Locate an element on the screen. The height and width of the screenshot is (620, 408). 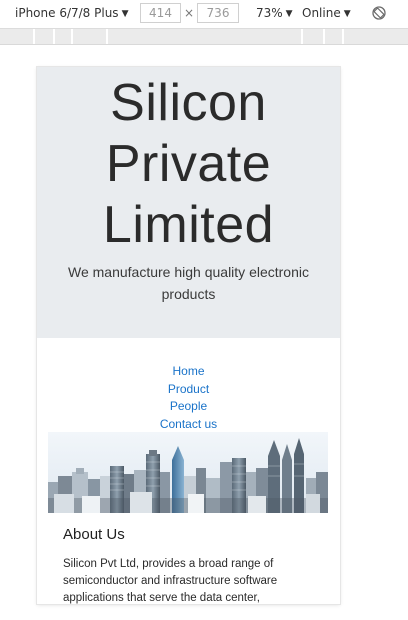
rotate-icon is located at coordinates (379, 13).